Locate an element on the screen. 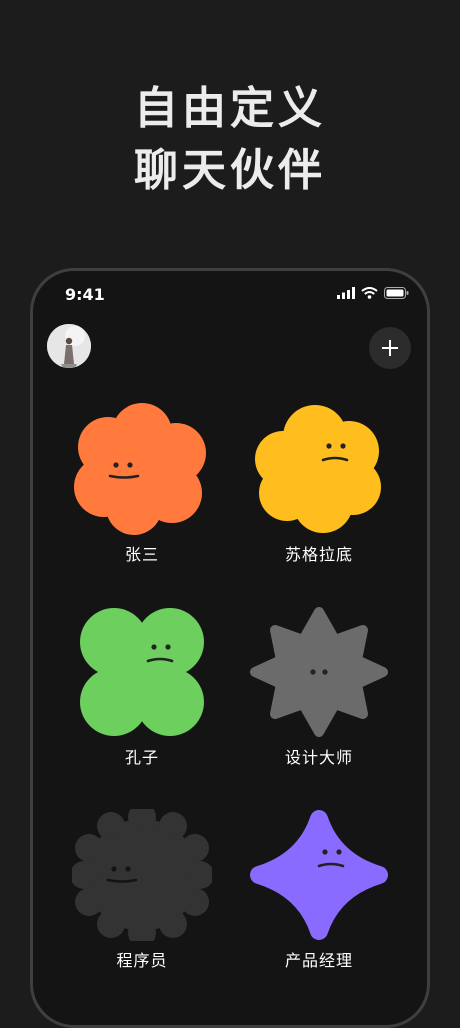 The width and height of the screenshot is (460, 1028). status-icons is located at coordinates (373, 293).